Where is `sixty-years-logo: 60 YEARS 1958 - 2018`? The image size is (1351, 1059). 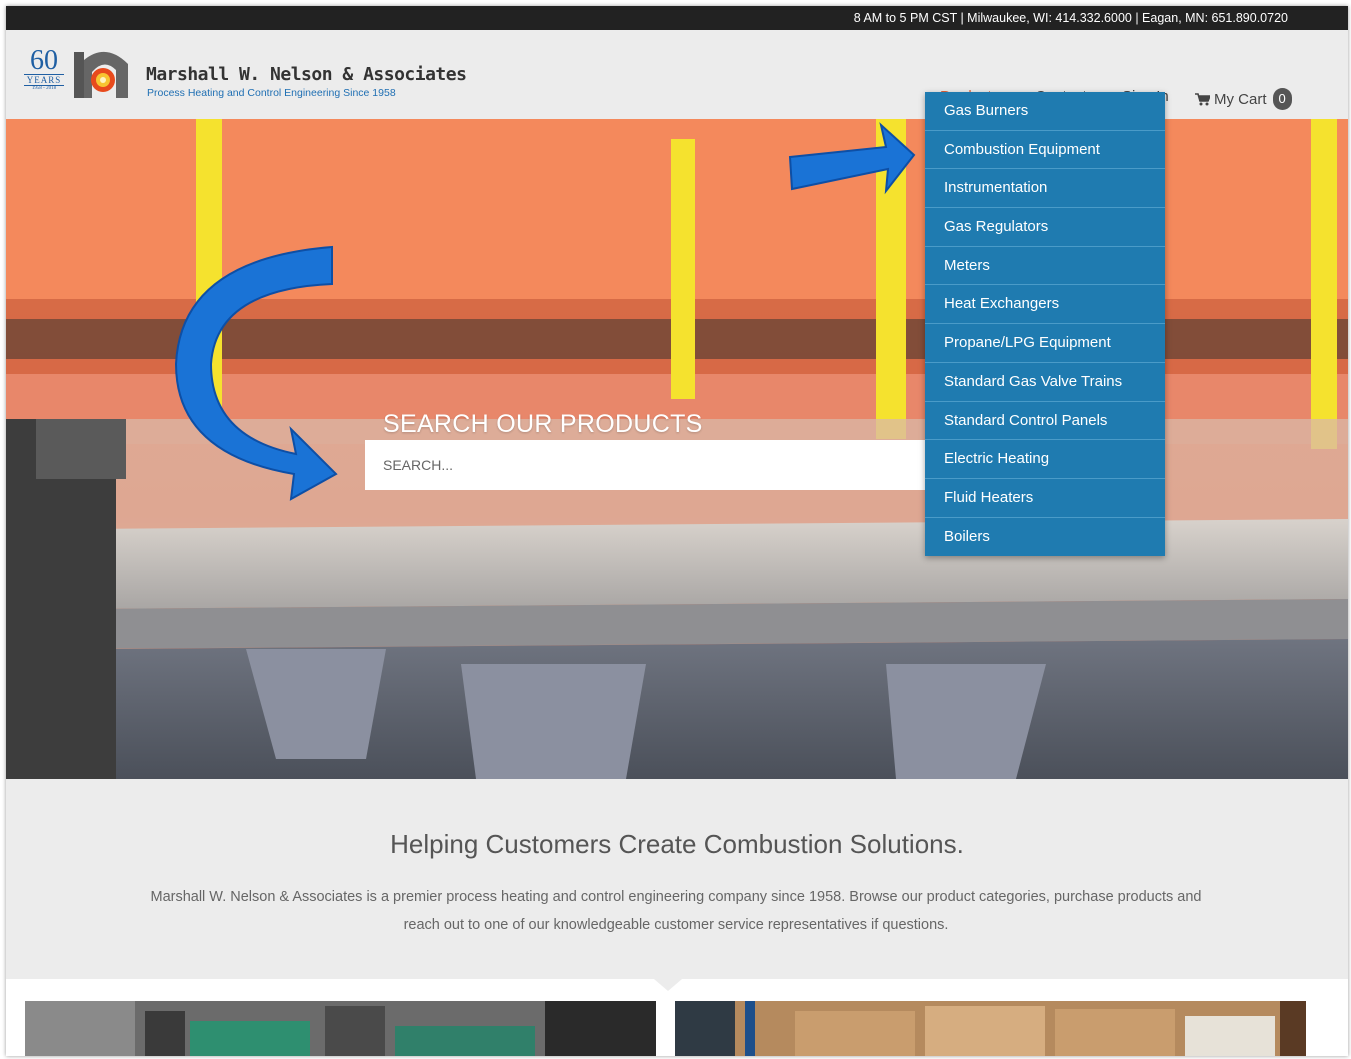
sixty-years-logo: 60 YEARS 1958 - 2018 is located at coordinates (44, 68).